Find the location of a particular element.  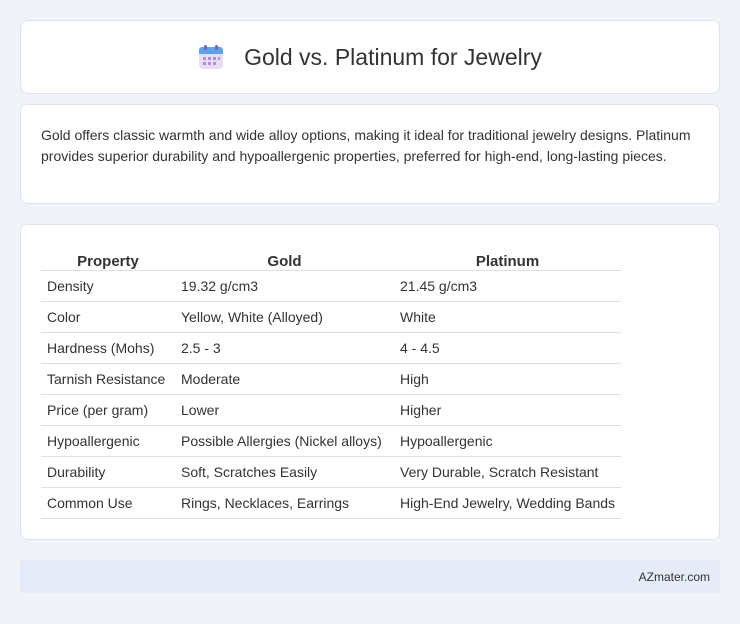

table-cell: Hardness (Mohs) is located at coordinates (108, 348).